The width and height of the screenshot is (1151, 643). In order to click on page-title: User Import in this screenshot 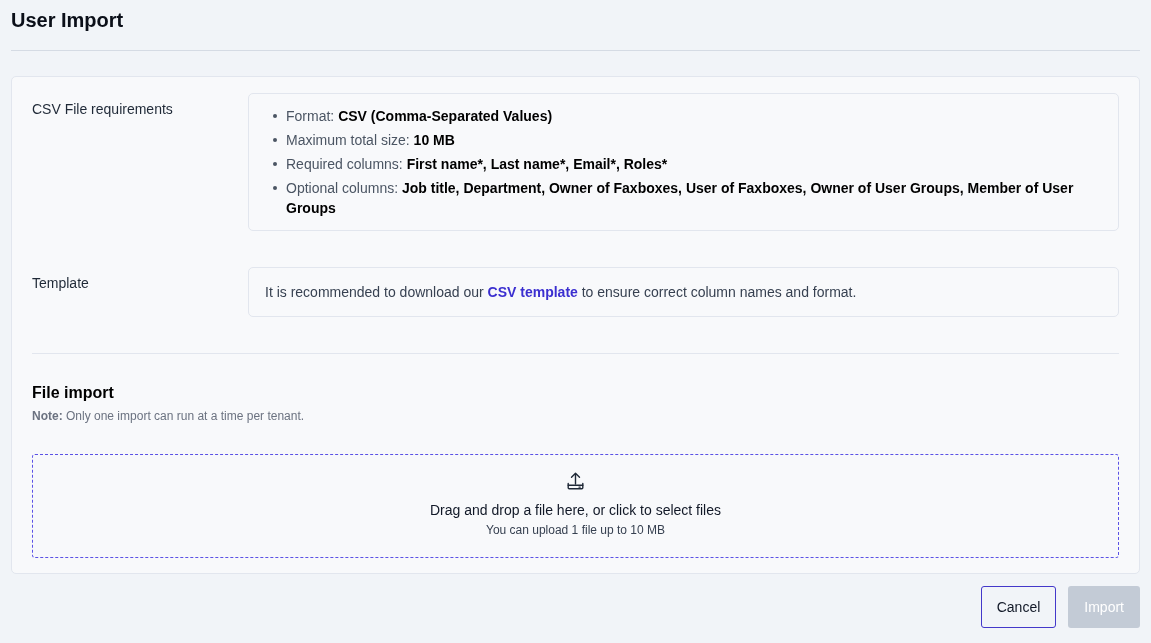, I will do `click(68, 20)`.